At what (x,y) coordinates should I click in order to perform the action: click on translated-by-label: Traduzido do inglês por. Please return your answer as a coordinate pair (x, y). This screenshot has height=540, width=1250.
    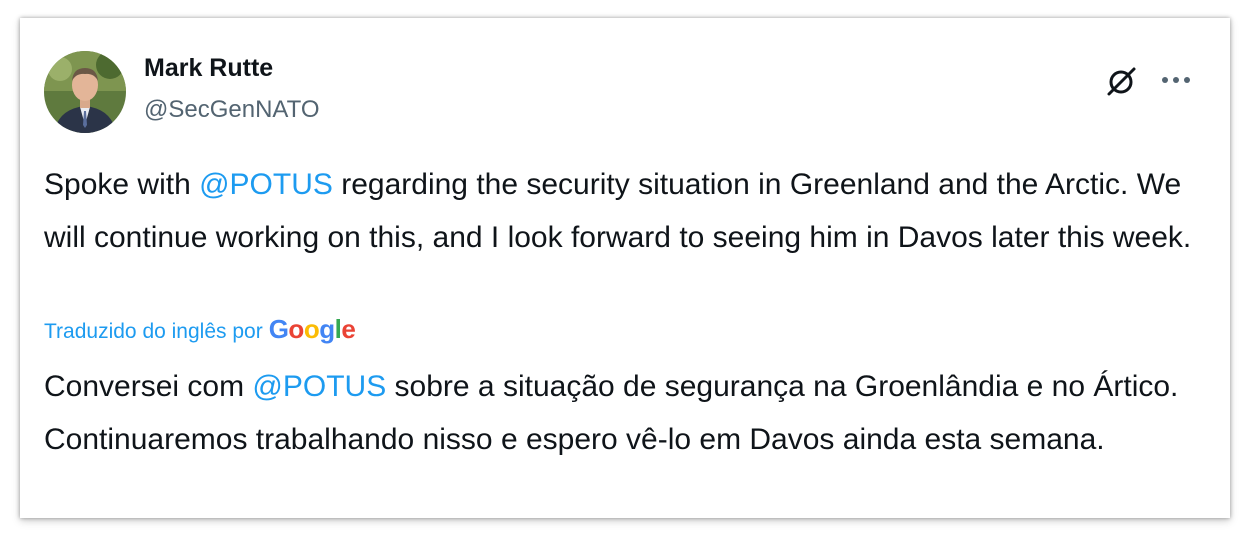
    Looking at the image, I should click on (153, 331).